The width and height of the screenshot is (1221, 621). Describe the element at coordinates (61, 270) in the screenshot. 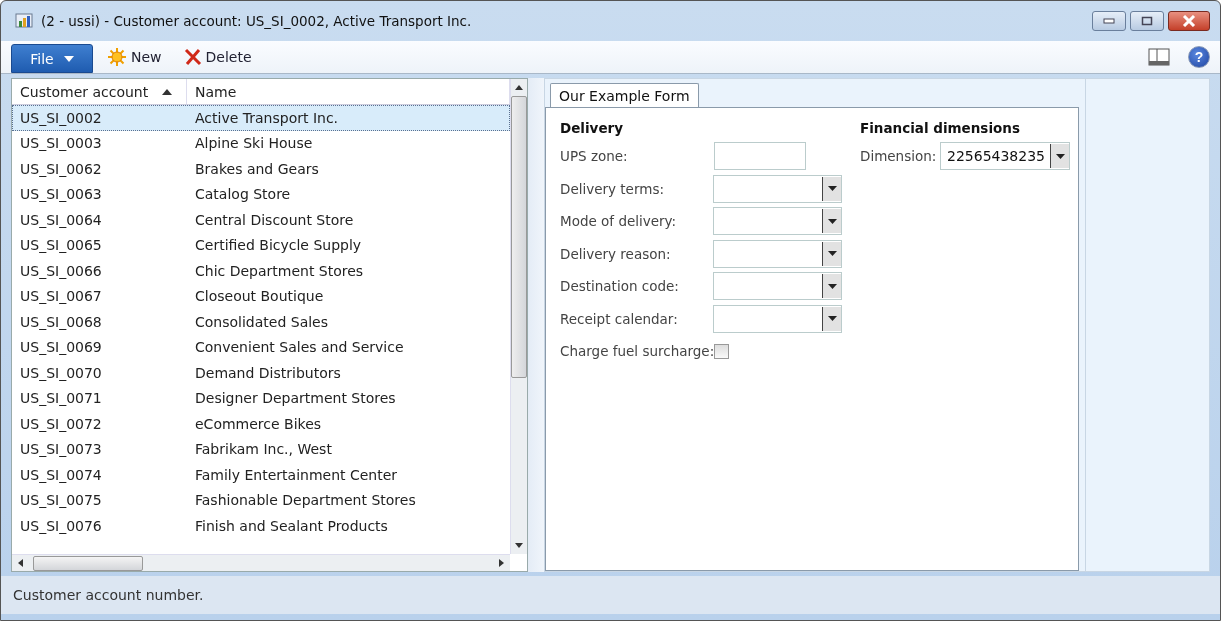

I see `table-cell-text: US_SI_0066` at that location.